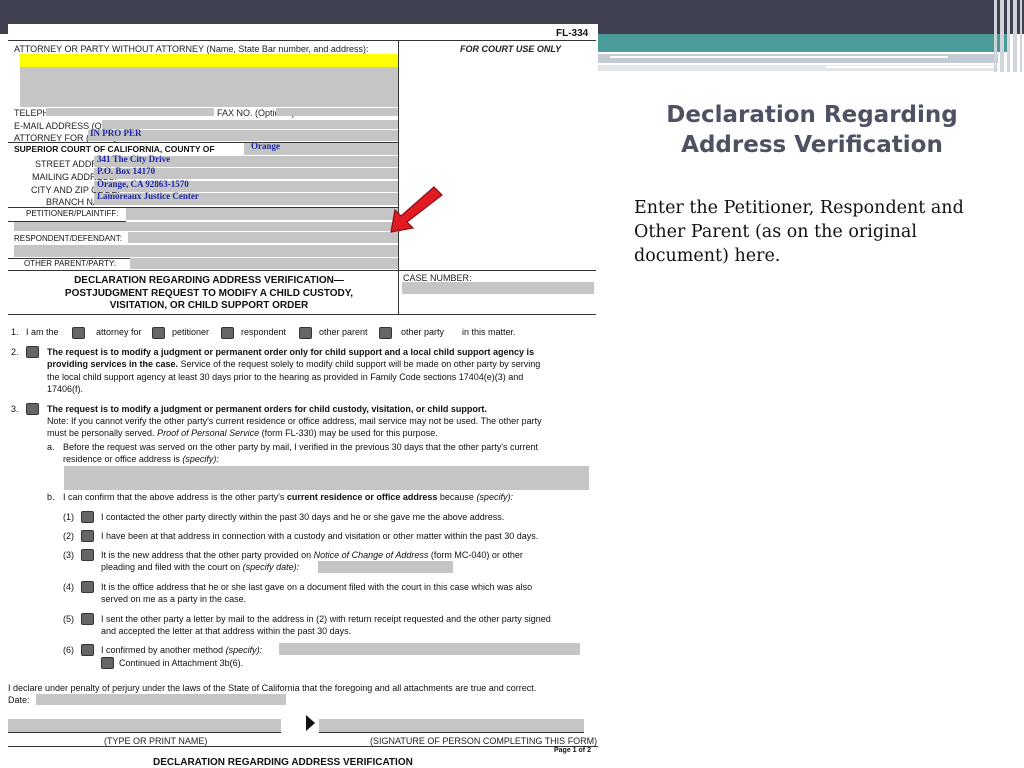  I want to click on sub-item-number: (4), so click(68, 587).